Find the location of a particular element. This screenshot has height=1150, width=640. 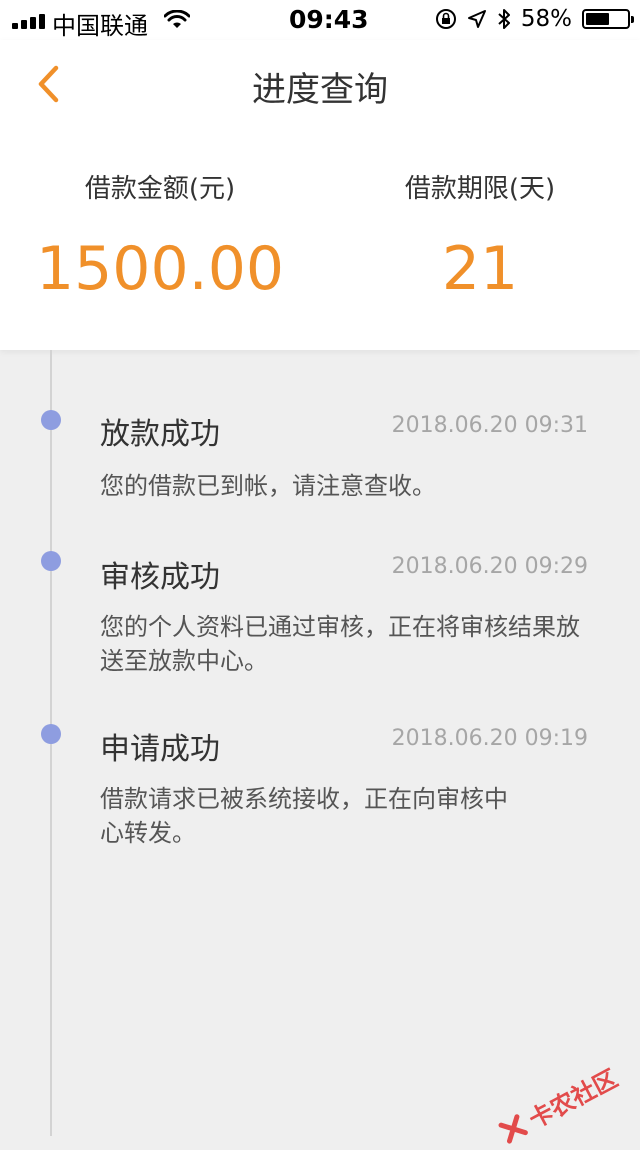

timeline-item-title: 放款成功 is located at coordinates (160, 434).